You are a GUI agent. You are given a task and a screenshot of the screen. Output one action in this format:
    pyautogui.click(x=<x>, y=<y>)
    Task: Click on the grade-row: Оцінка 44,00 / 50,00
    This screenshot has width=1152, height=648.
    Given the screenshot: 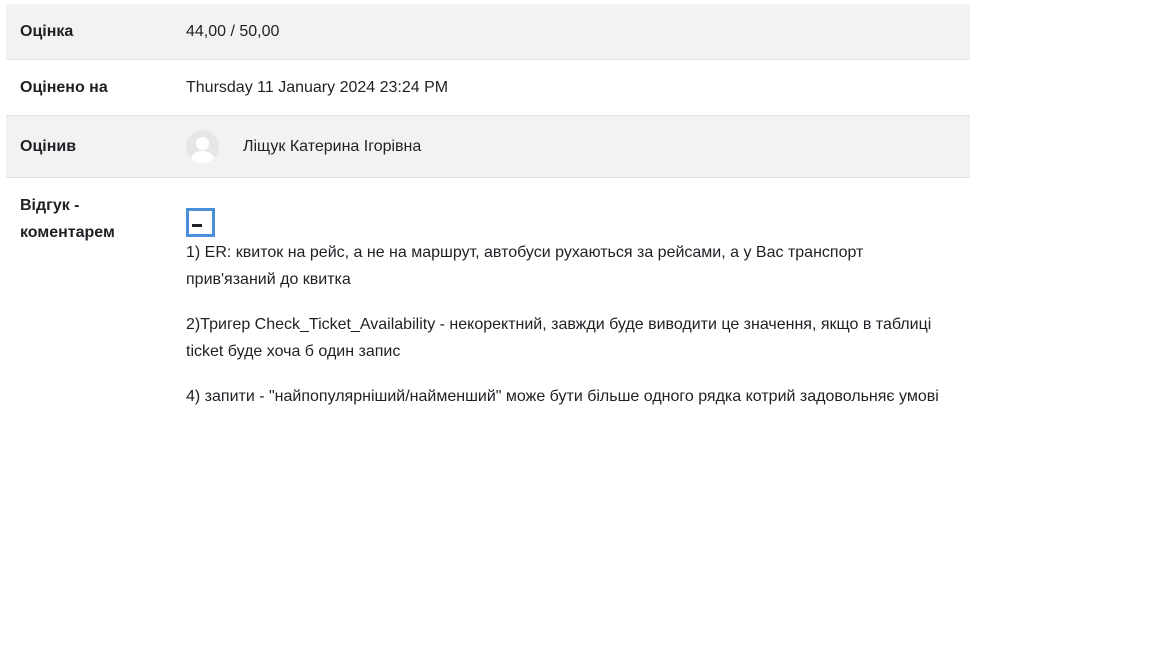 What is the action you would take?
    pyautogui.click(x=488, y=32)
    